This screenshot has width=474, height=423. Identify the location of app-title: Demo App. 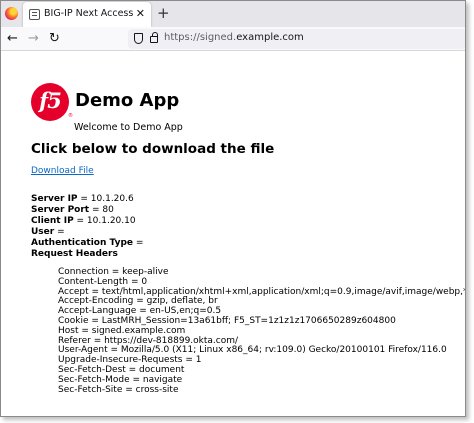
(127, 100).